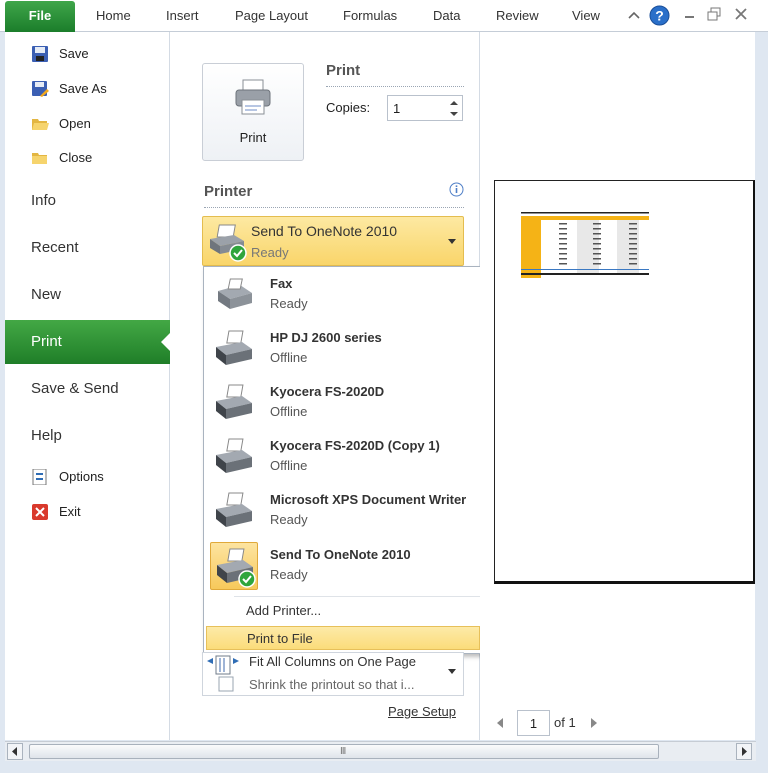 The image size is (768, 773). I want to click on selected-printer-name: Send To OneNote 2010, so click(324, 231).